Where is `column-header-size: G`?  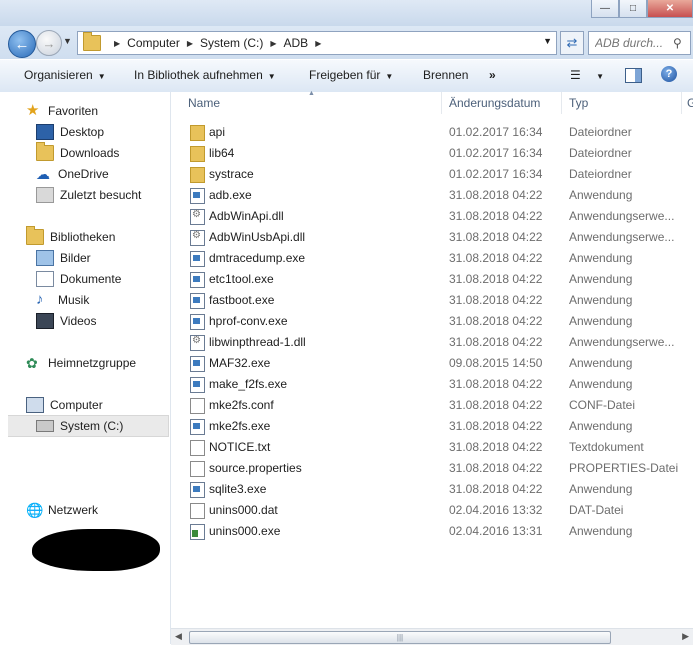 column-header-size: G is located at coordinates (690, 103).